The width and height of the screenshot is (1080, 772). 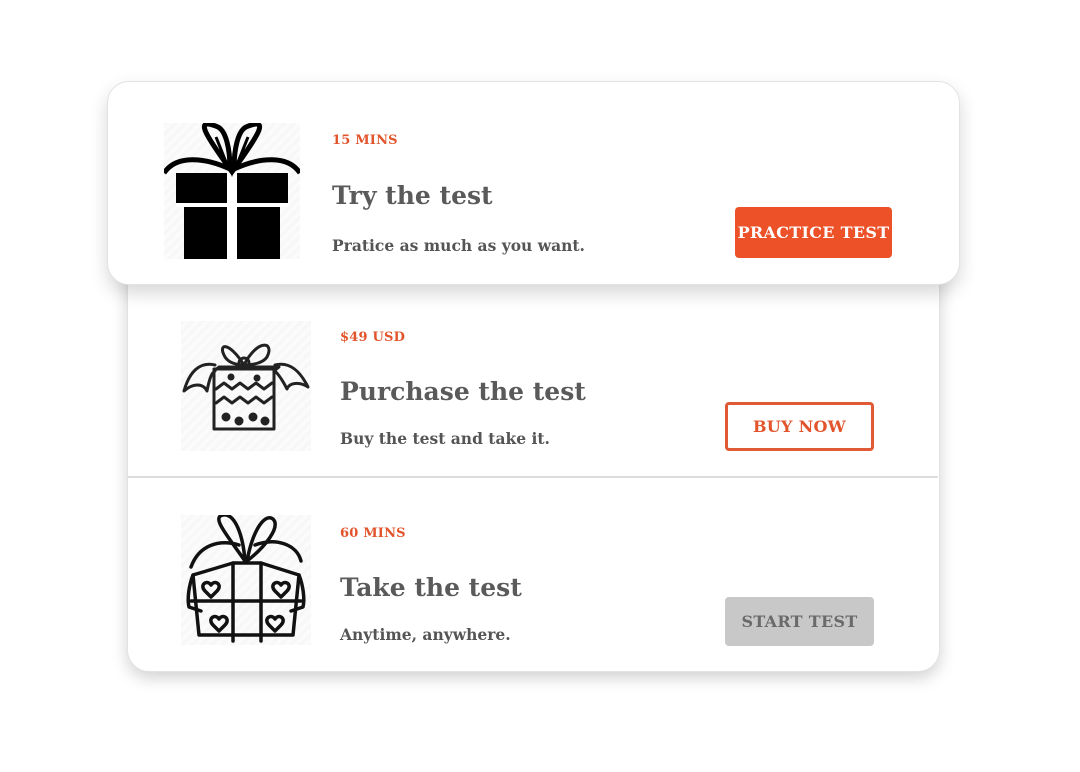 I want to click on practice-test-button: PRACTICE TEST, so click(x=813, y=232).